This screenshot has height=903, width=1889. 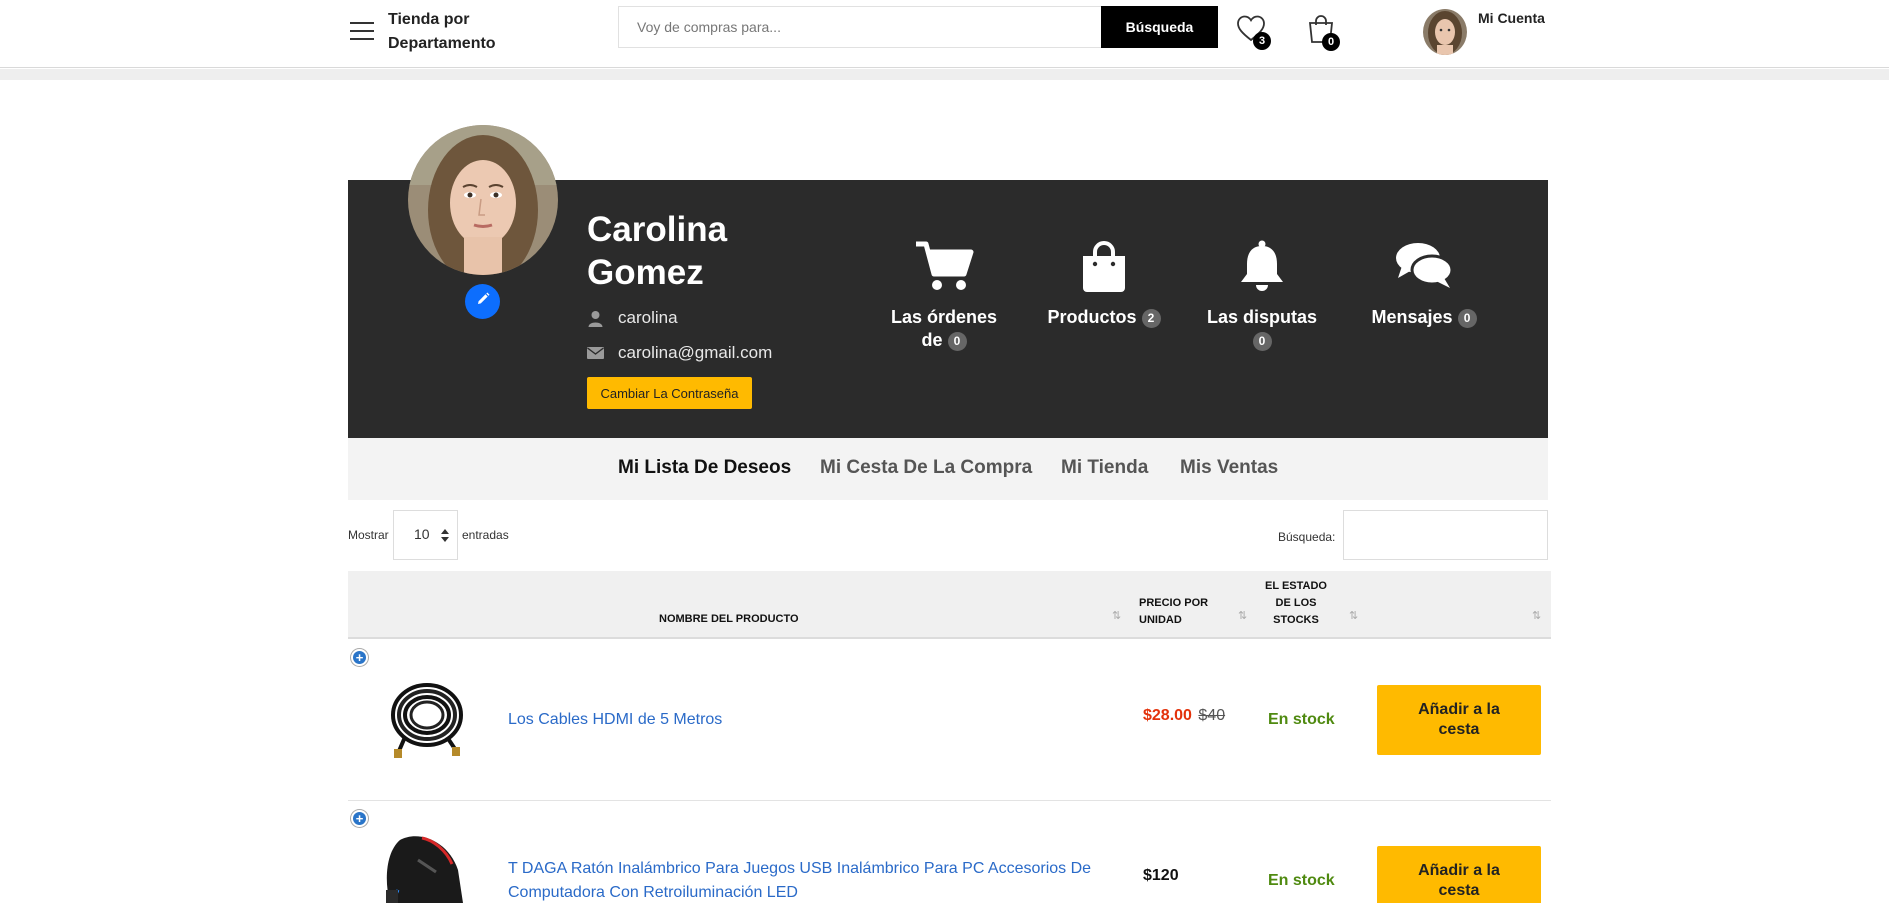 What do you see at coordinates (595, 318) in the screenshot?
I see `user-icon` at bounding box center [595, 318].